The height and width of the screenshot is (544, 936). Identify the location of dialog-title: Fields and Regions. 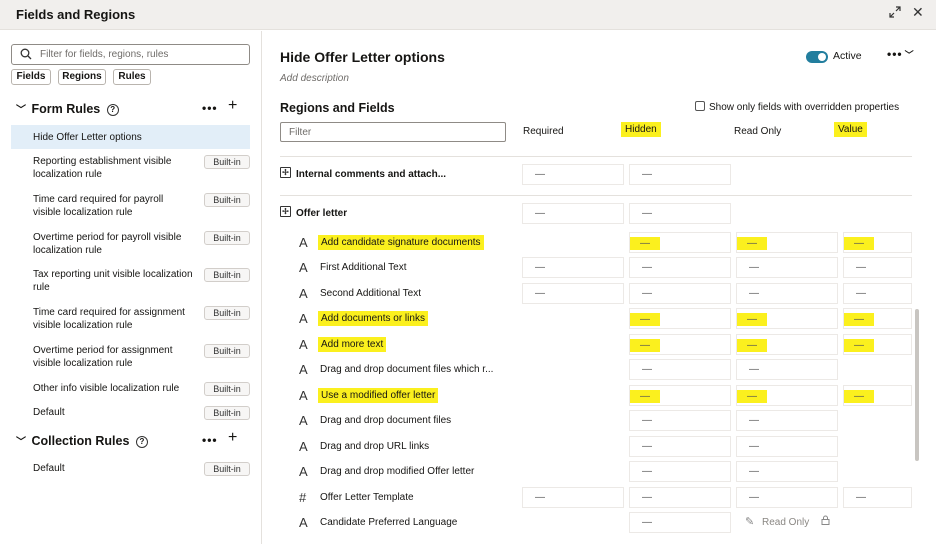
(76, 14).